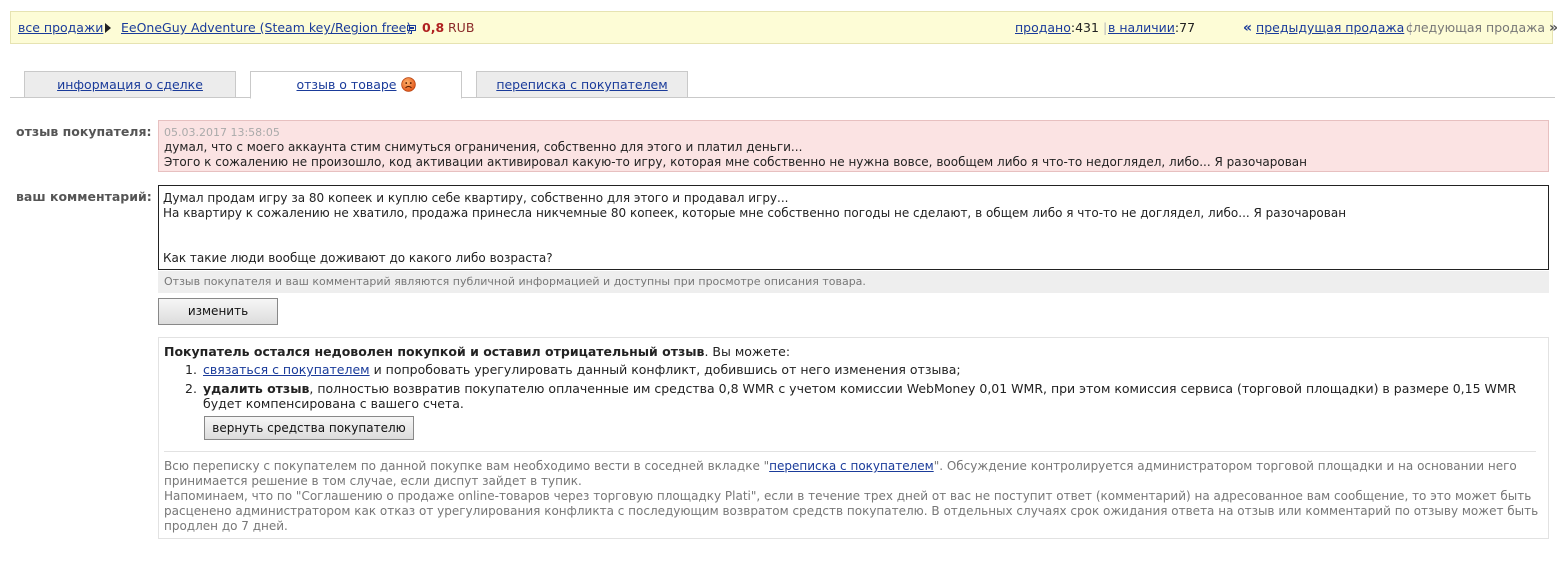 The height and width of the screenshot is (578, 1566). What do you see at coordinates (850, 451) in the screenshot?
I see `divider` at bounding box center [850, 451].